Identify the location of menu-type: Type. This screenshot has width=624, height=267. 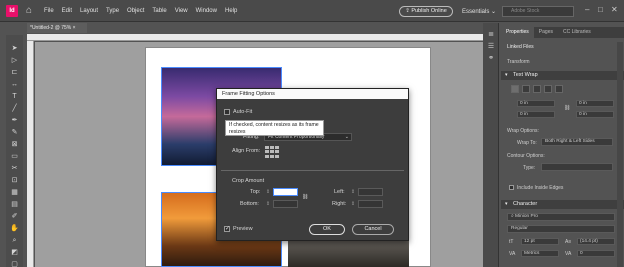
(112, 11).